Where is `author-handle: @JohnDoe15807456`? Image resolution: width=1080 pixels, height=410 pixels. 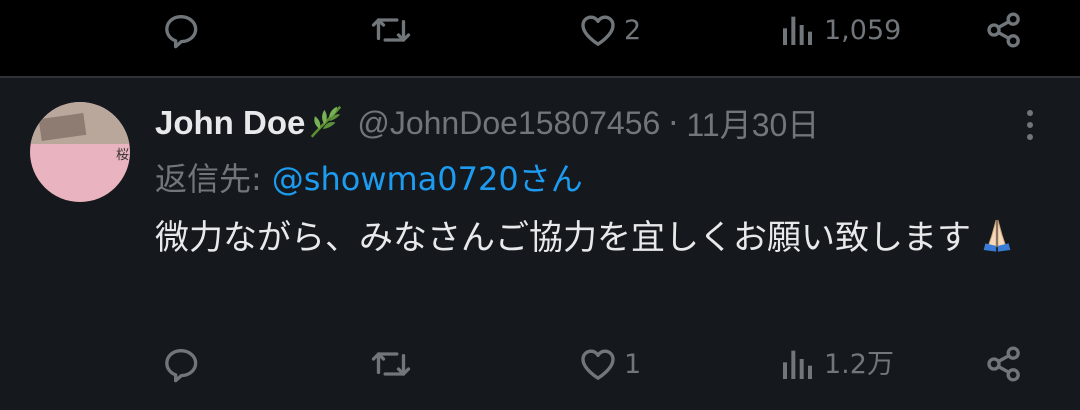 author-handle: @JohnDoe15807456 is located at coordinates (508, 123).